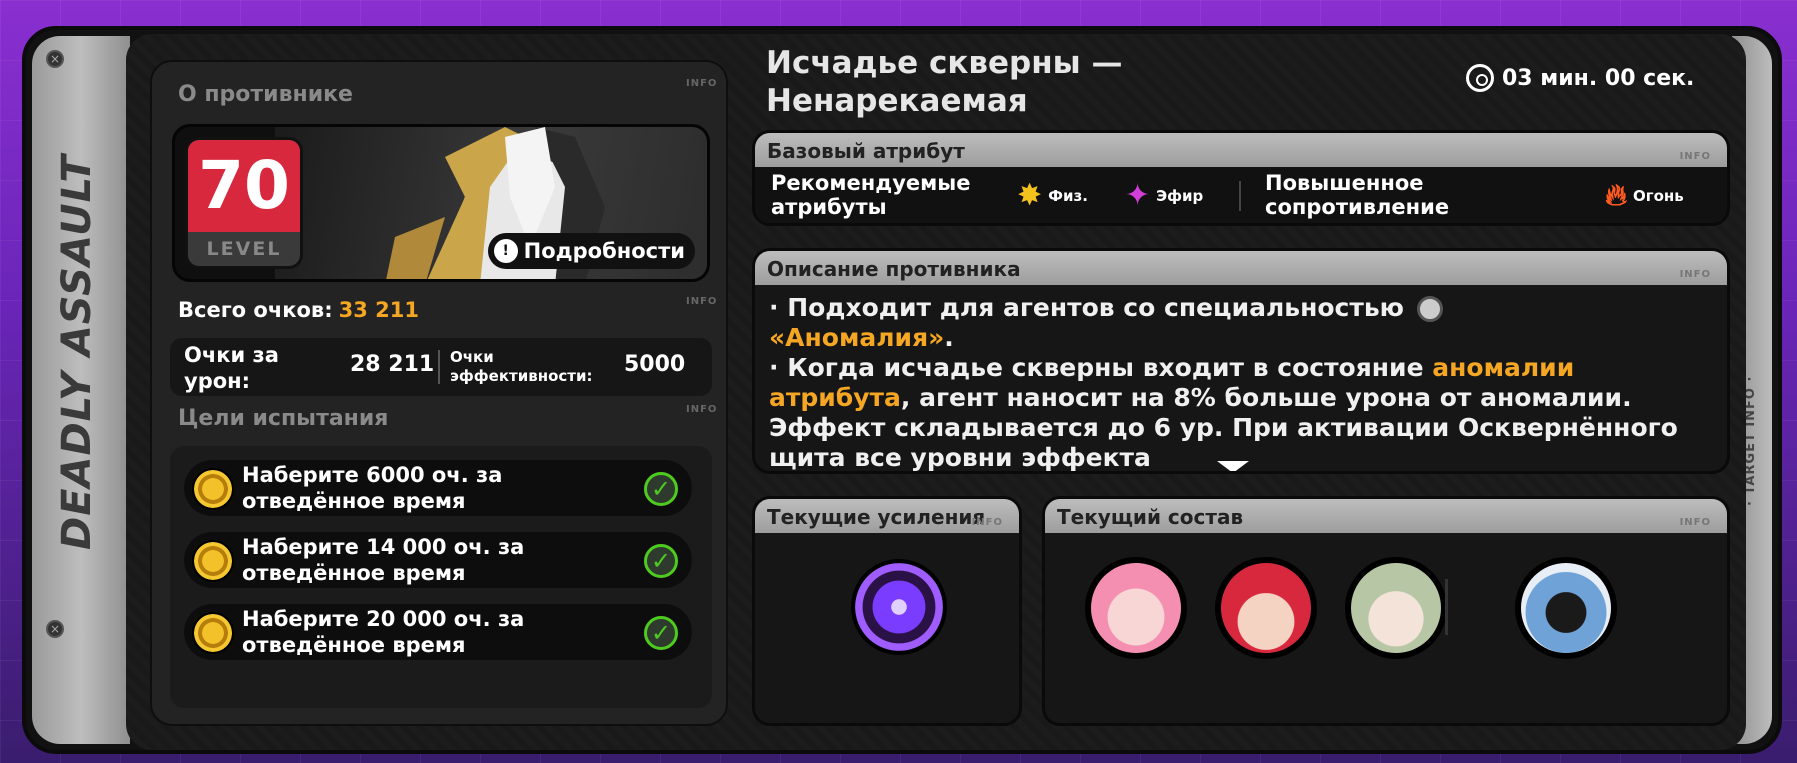 The height and width of the screenshot is (763, 1797). I want to click on side-title: DEADLY ASSAULT, so click(77, 352).